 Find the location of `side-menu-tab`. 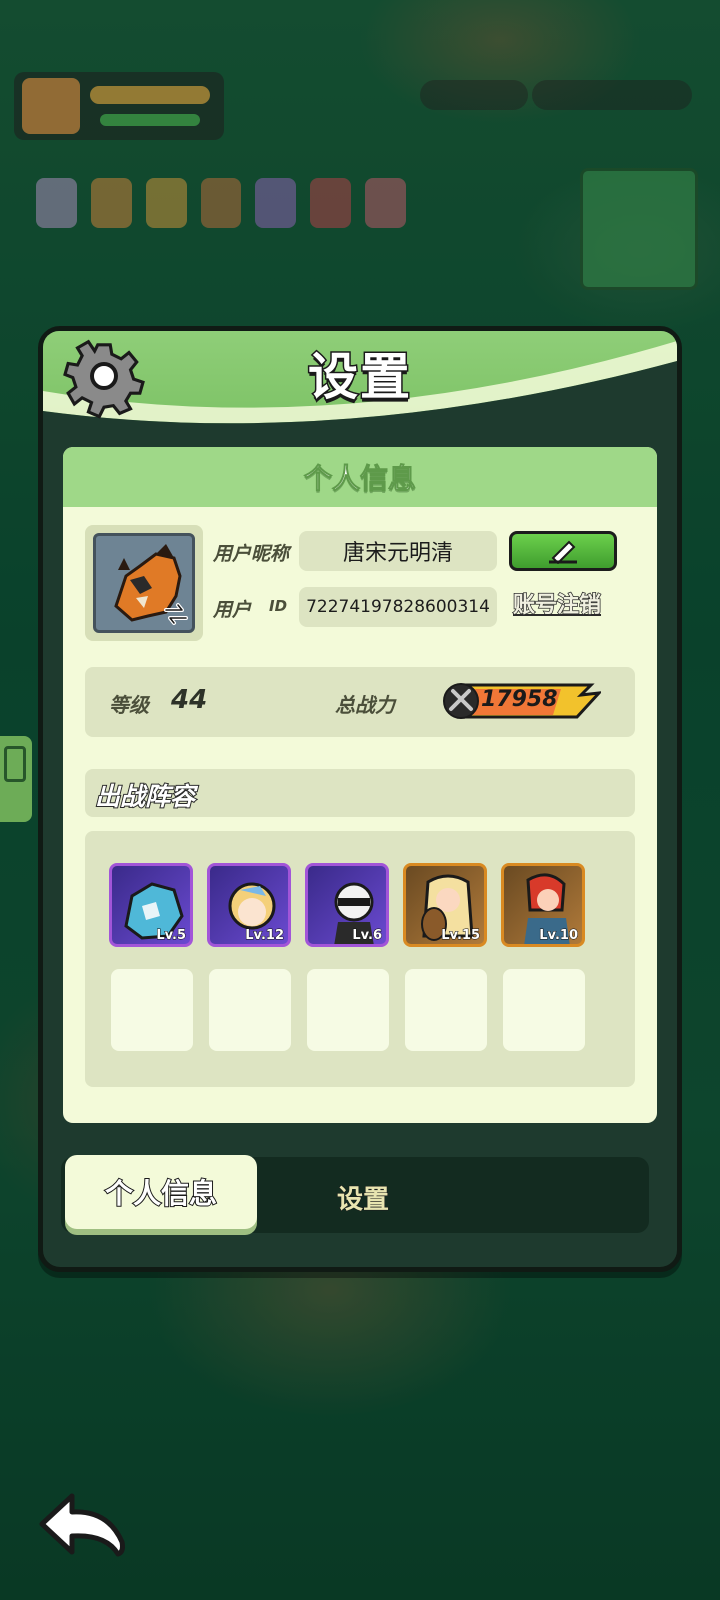

side-menu-tab is located at coordinates (16, 779).